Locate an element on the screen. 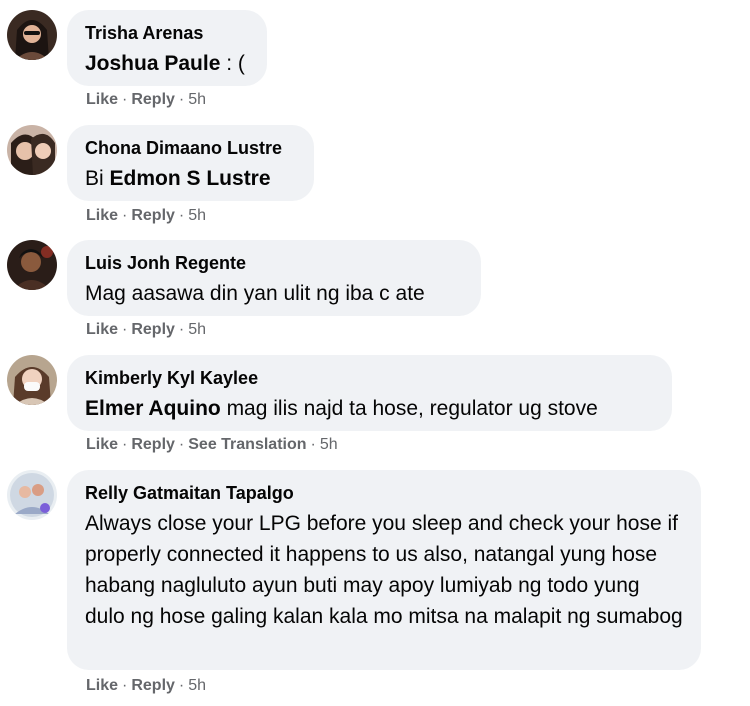  comment-text: Bi Edmon S Lustre is located at coordinates (190, 178).